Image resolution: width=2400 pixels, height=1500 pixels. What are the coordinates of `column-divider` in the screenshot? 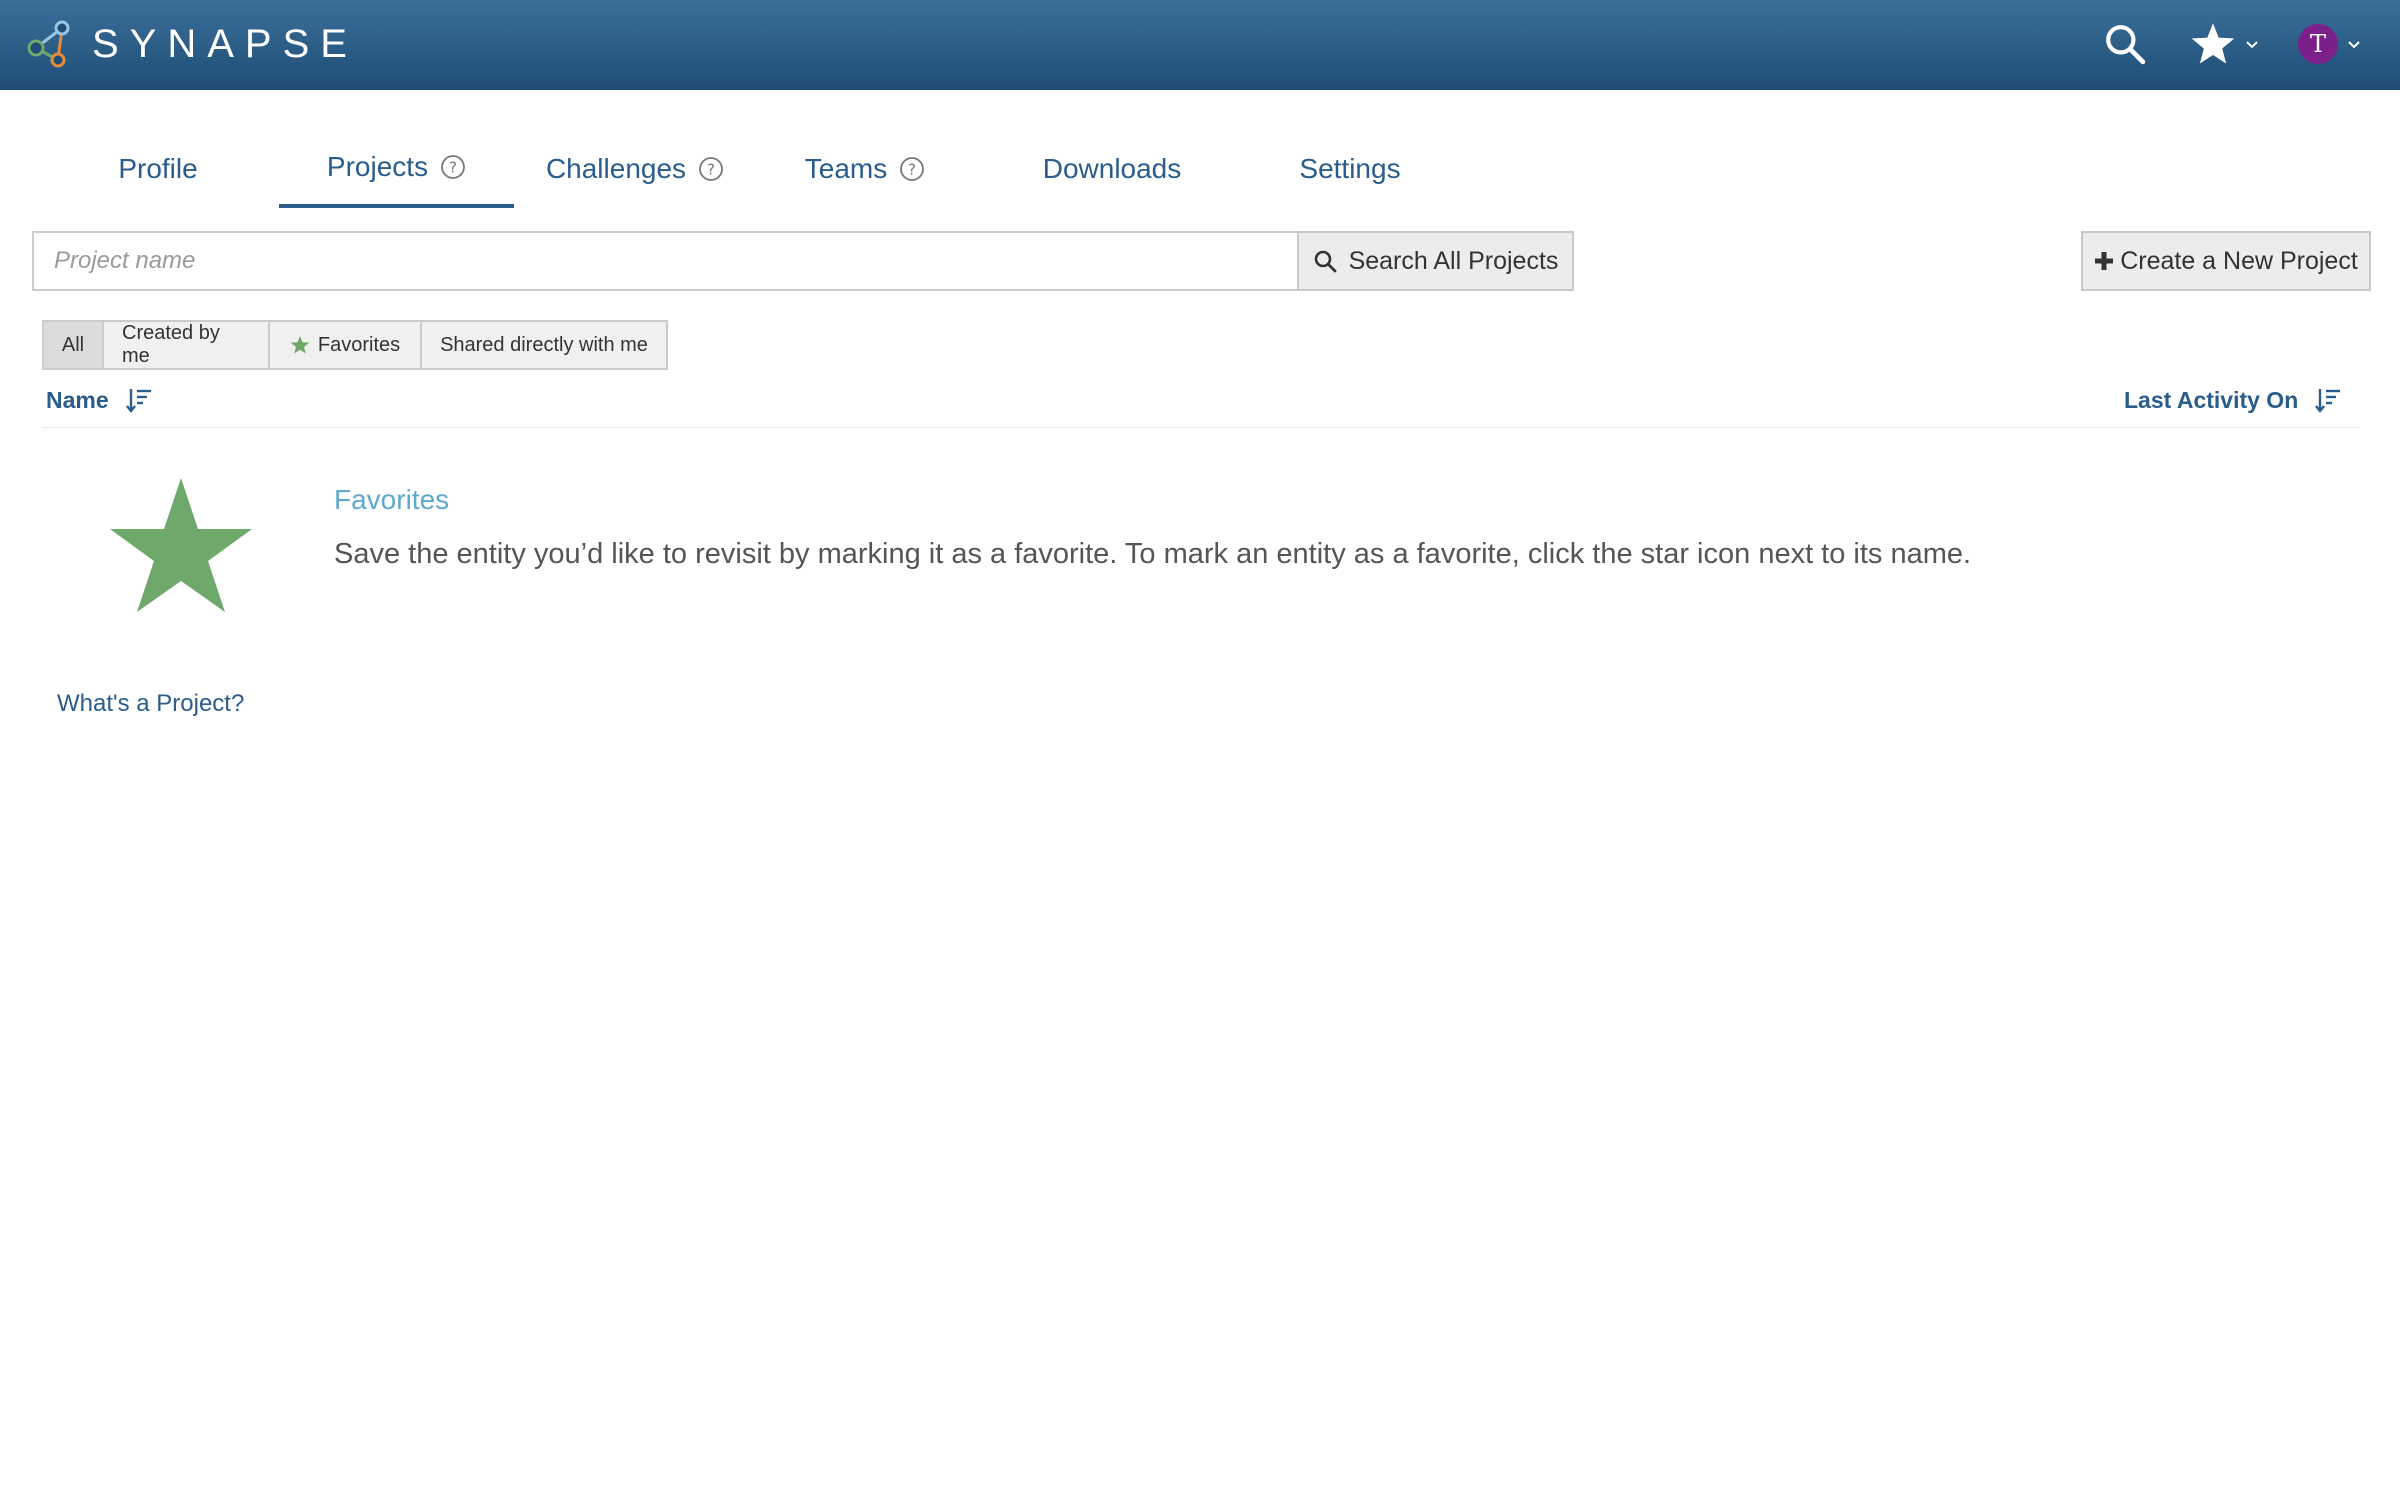 It's located at (1201, 427).